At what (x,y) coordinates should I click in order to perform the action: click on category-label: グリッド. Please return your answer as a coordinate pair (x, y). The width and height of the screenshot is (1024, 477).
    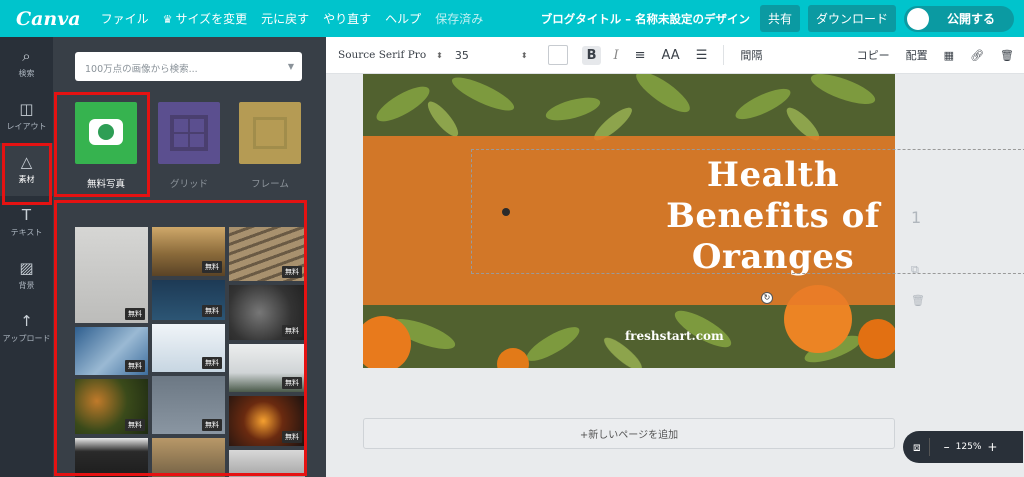
    Looking at the image, I should click on (188, 184).